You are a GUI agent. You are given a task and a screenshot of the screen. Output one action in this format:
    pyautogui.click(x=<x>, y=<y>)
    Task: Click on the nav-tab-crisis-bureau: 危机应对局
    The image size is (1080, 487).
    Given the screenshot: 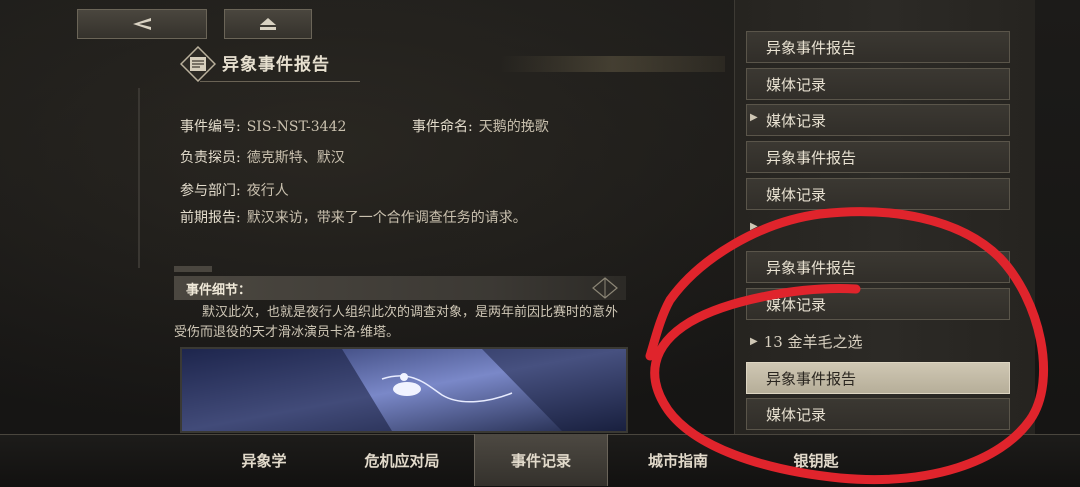 What is the action you would take?
    pyautogui.click(x=402, y=460)
    